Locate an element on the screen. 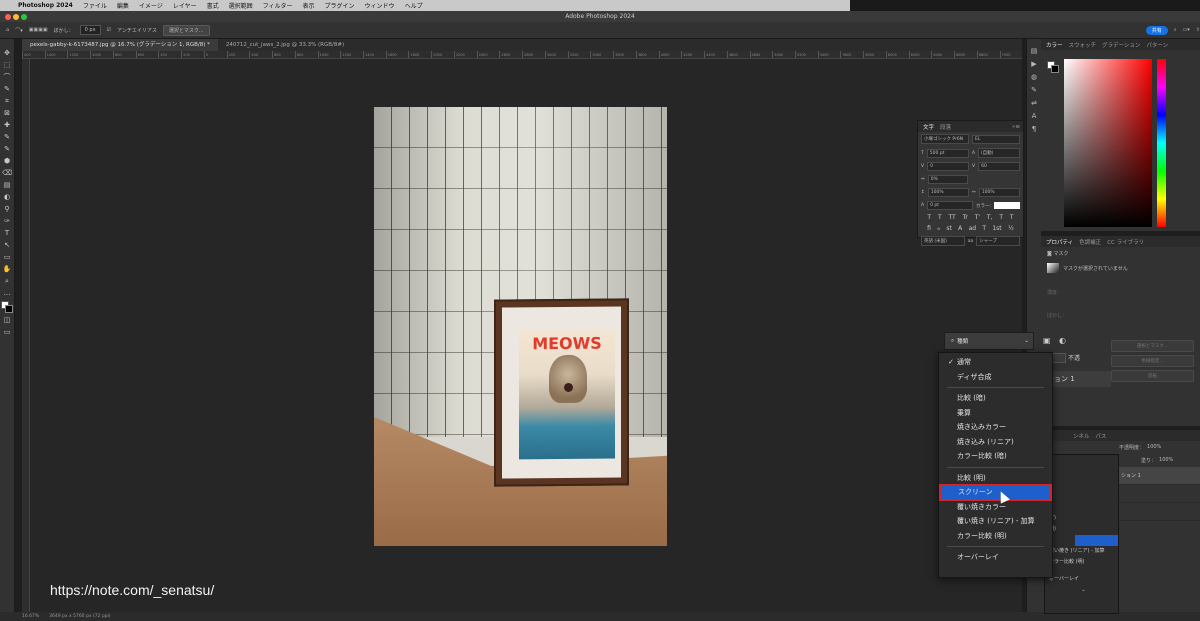  kerning-field: 0 is located at coordinates (948, 166).